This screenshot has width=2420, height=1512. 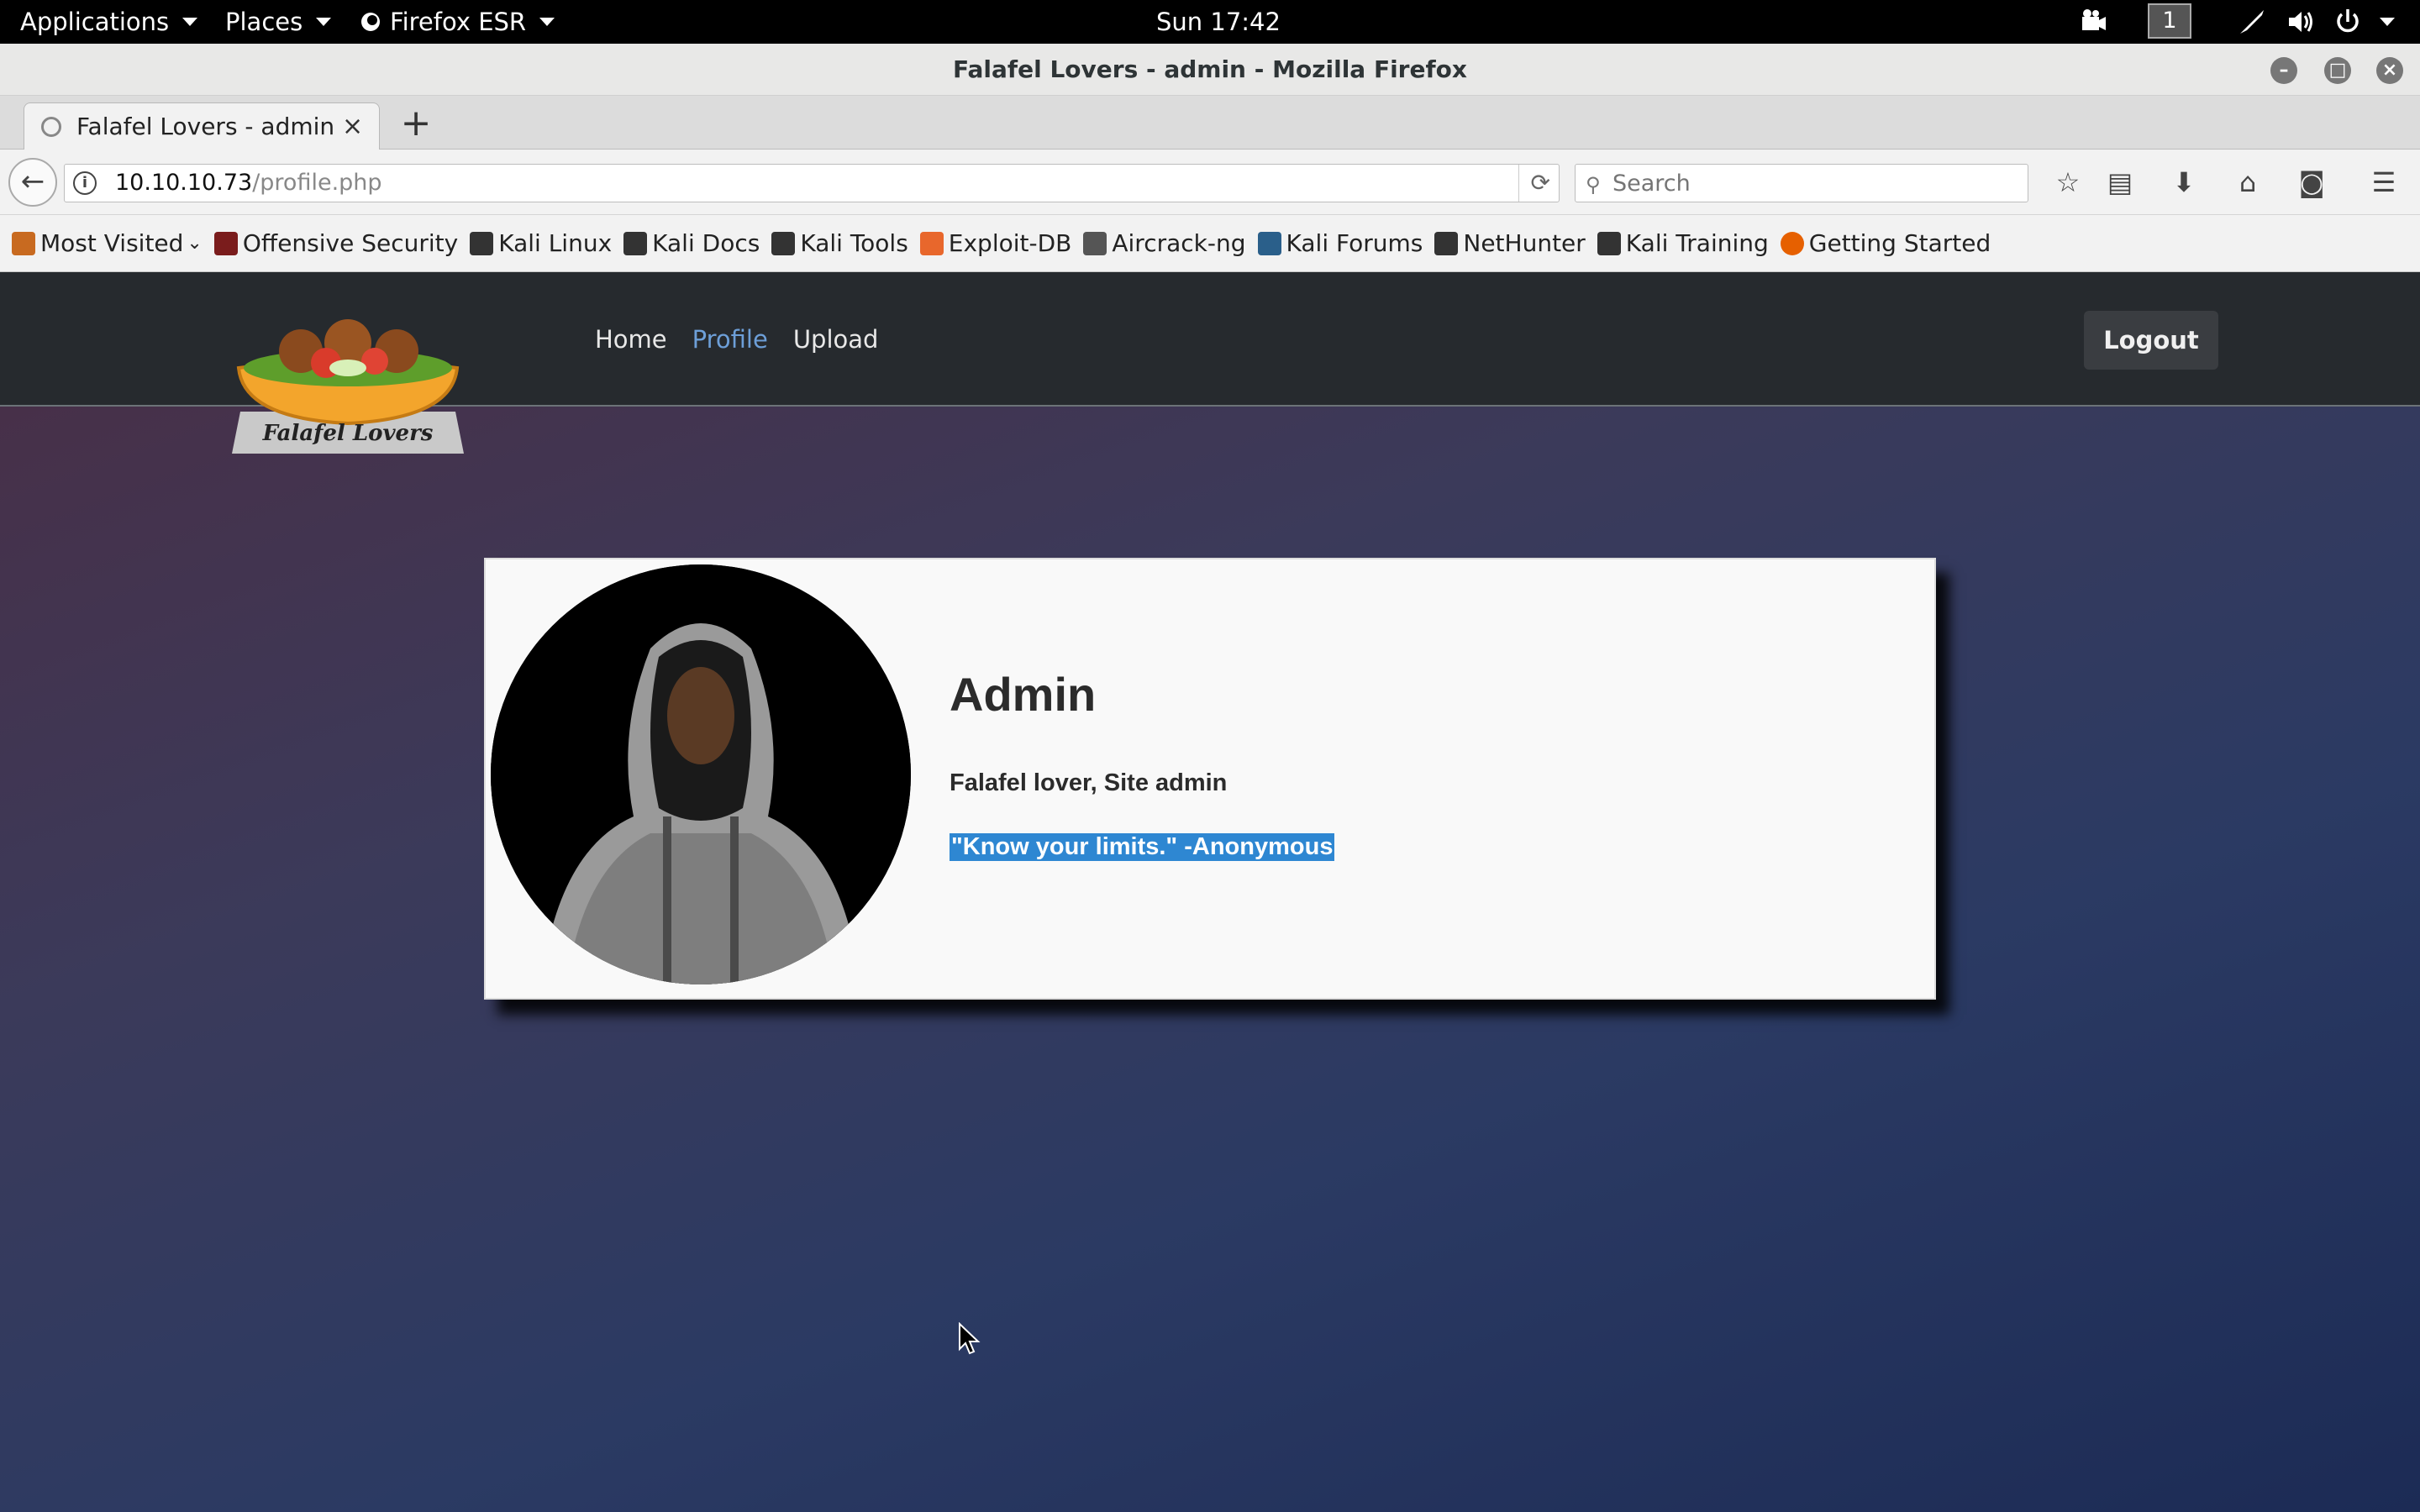 I want to click on firefox-label: Firefox ESR, so click(x=458, y=22).